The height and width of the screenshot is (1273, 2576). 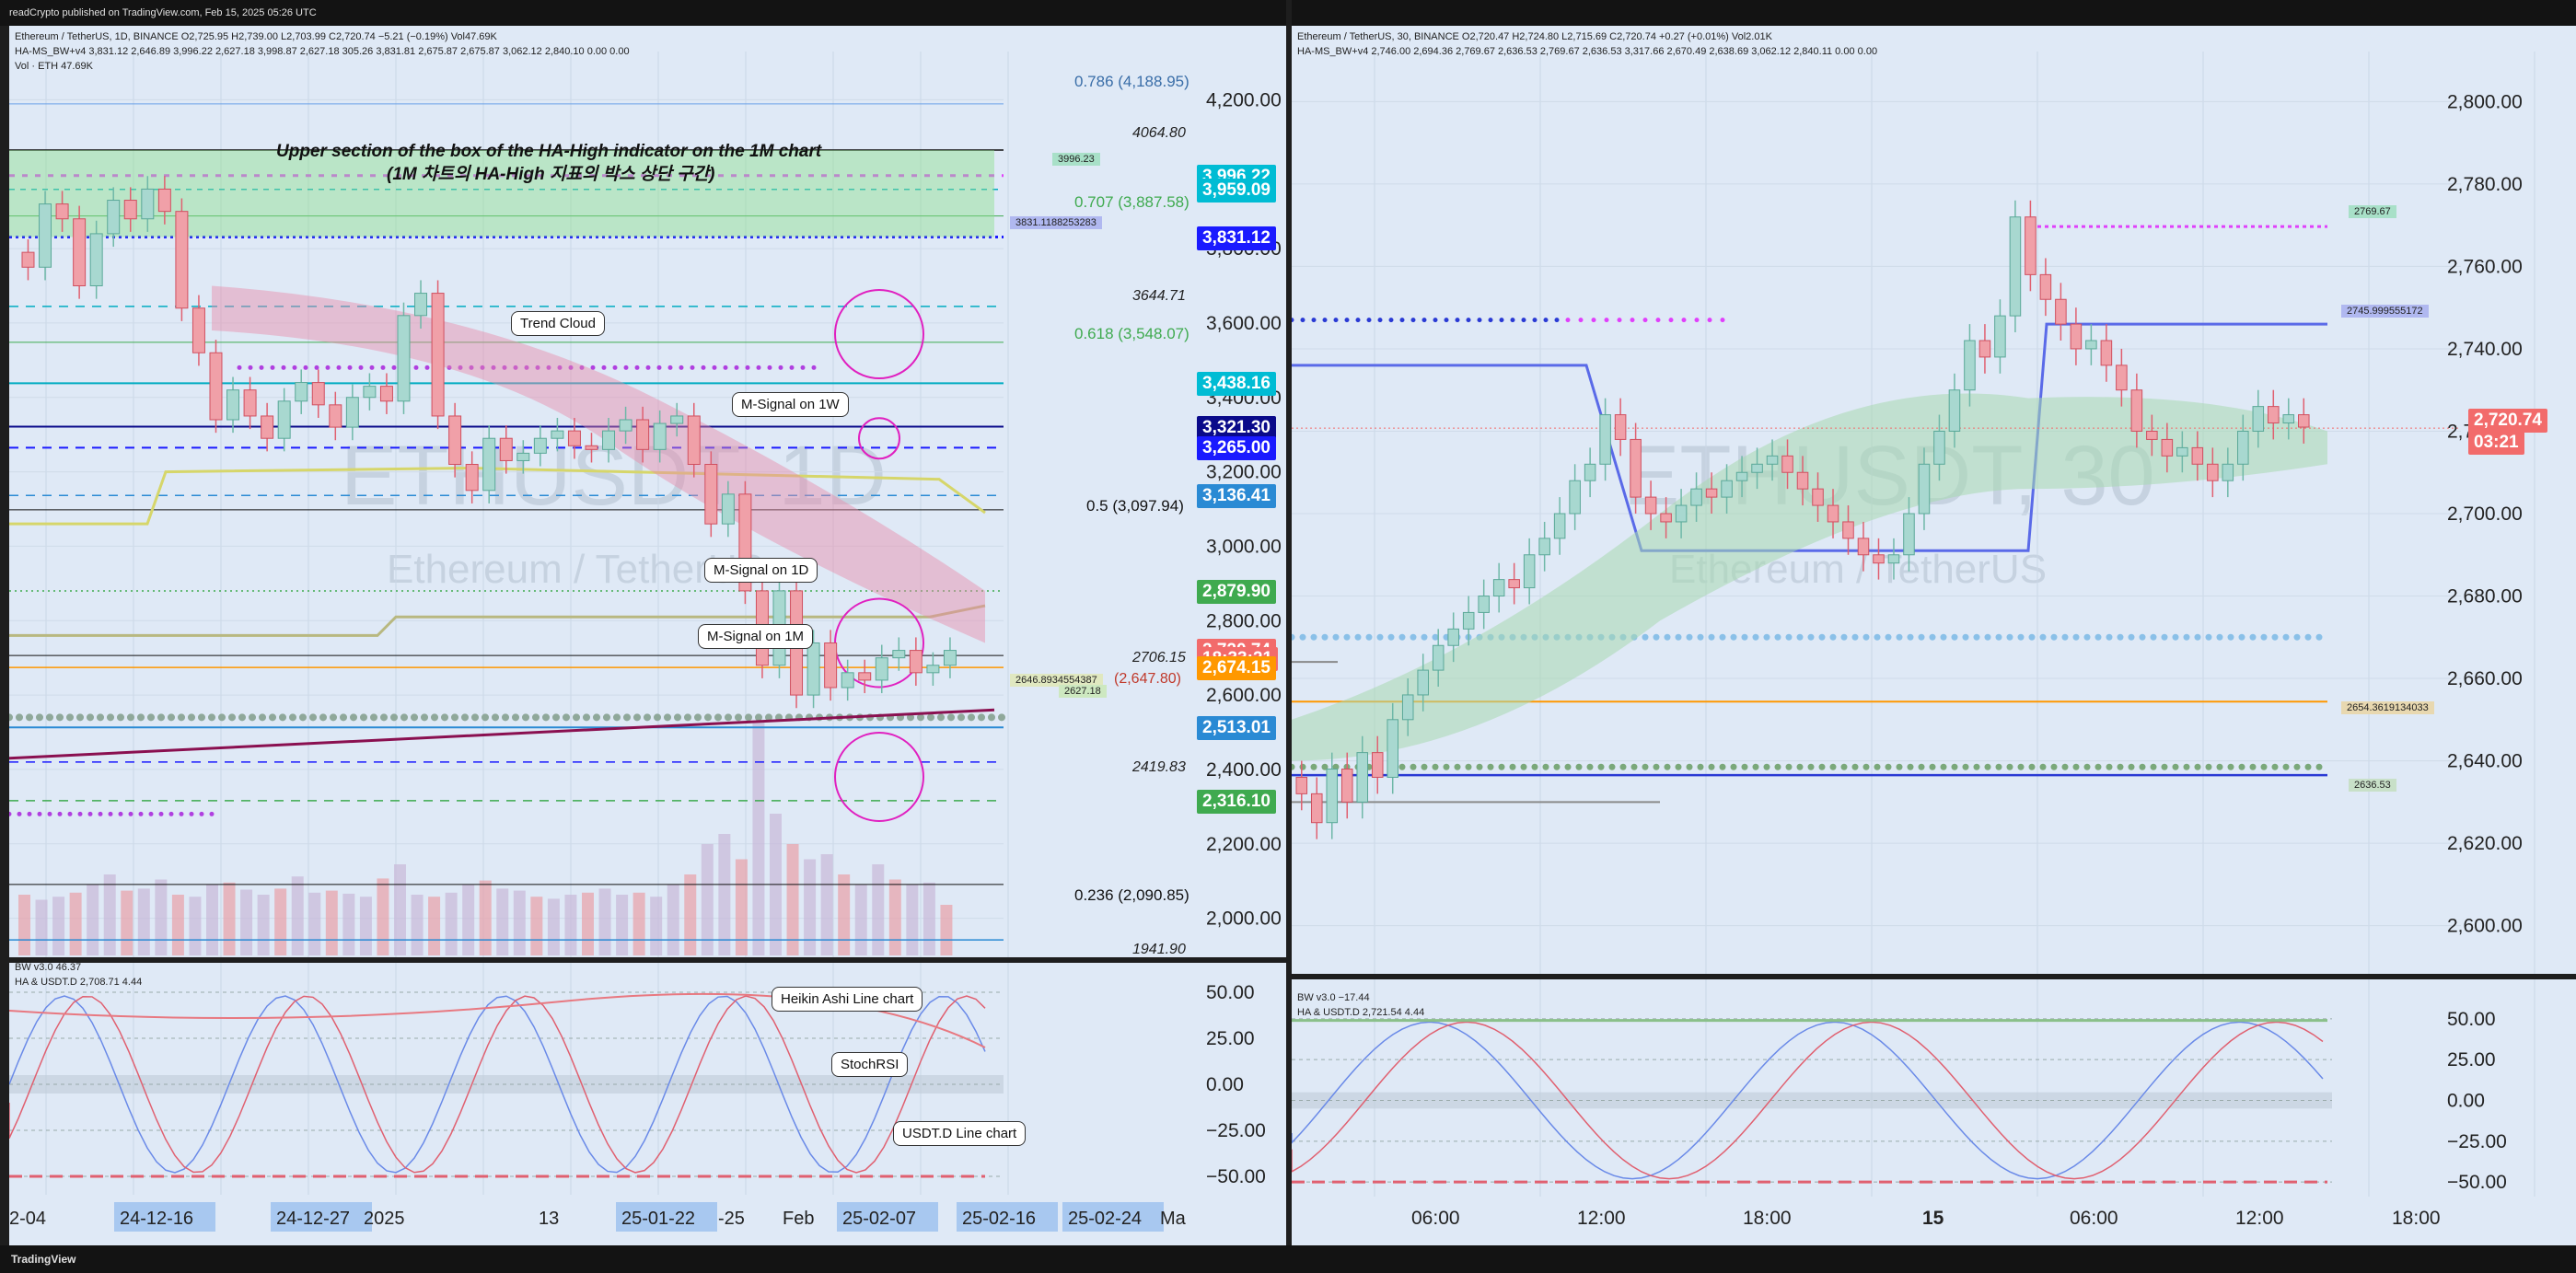 I want to click on price-tag: 3,438.16, so click(x=1236, y=384).